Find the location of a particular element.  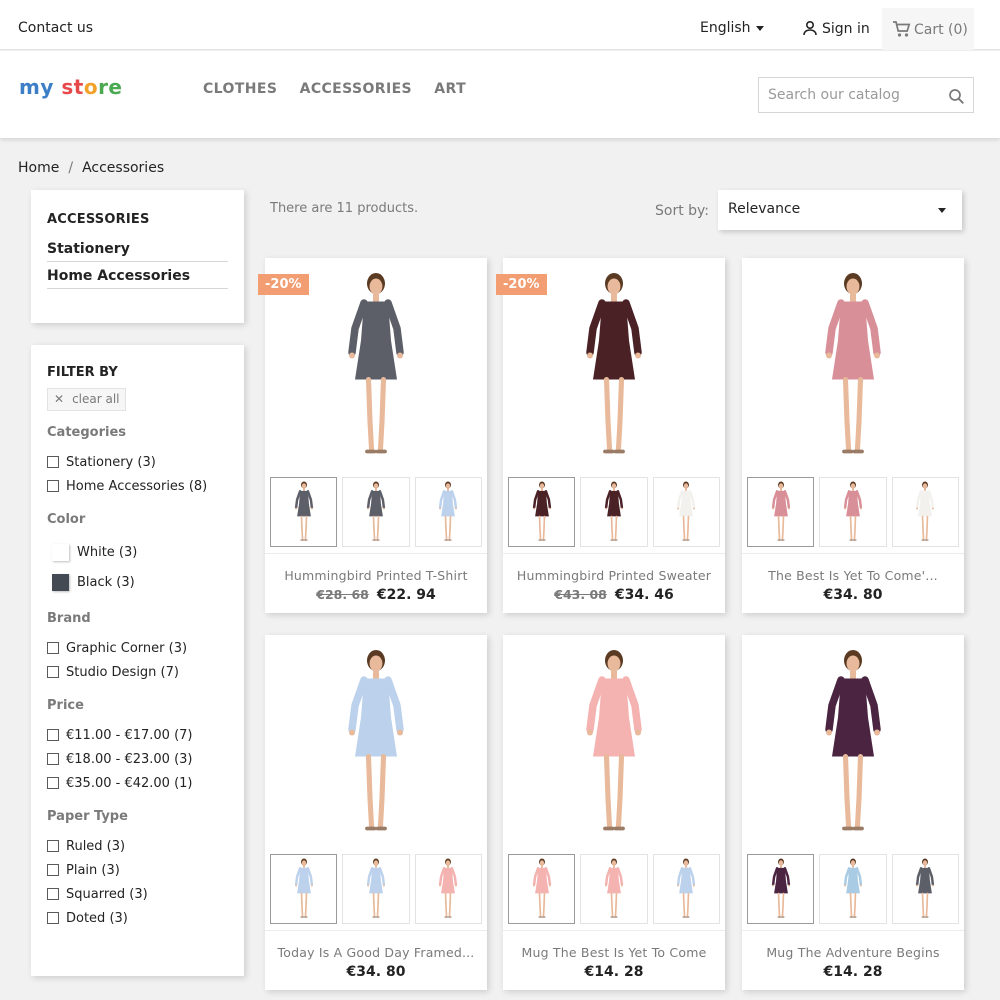

user-icon is located at coordinates (810, 28).